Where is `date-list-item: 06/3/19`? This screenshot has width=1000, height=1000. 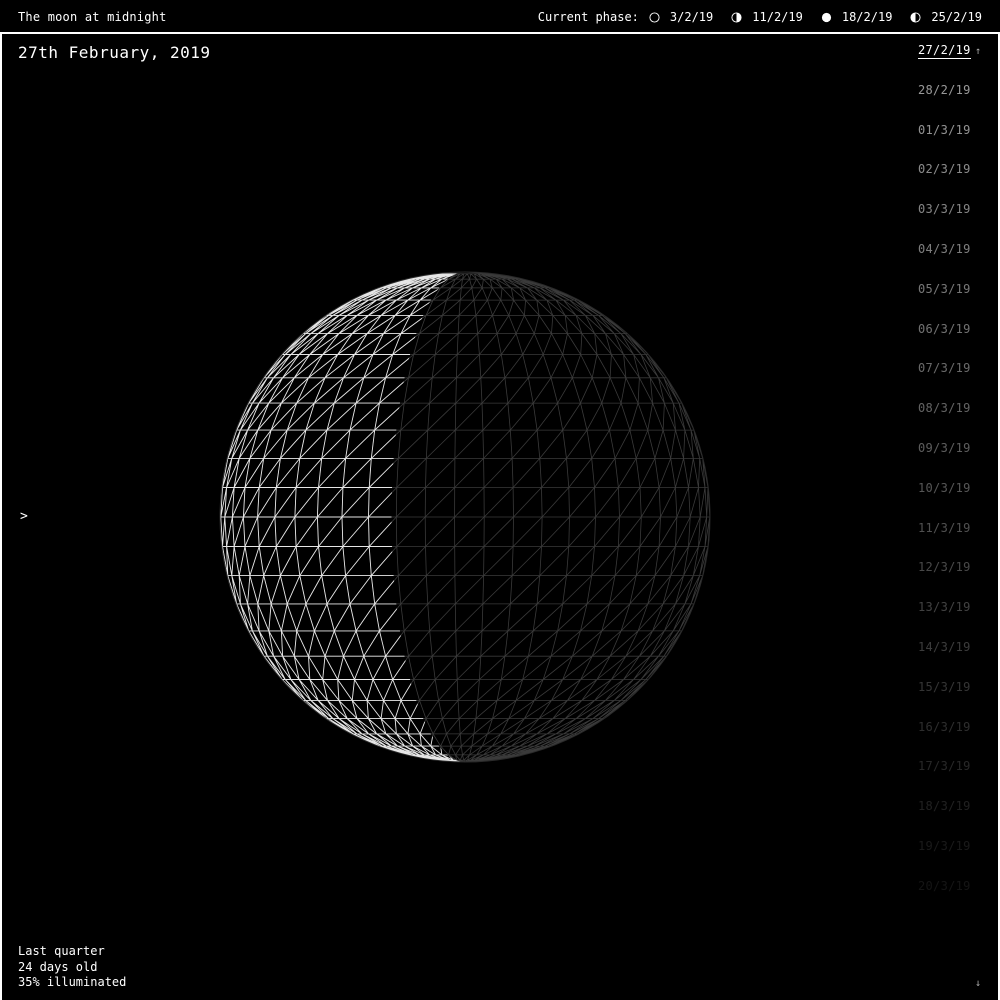 date-list-item: 06/3/19 is located at coordinates (948, 341).